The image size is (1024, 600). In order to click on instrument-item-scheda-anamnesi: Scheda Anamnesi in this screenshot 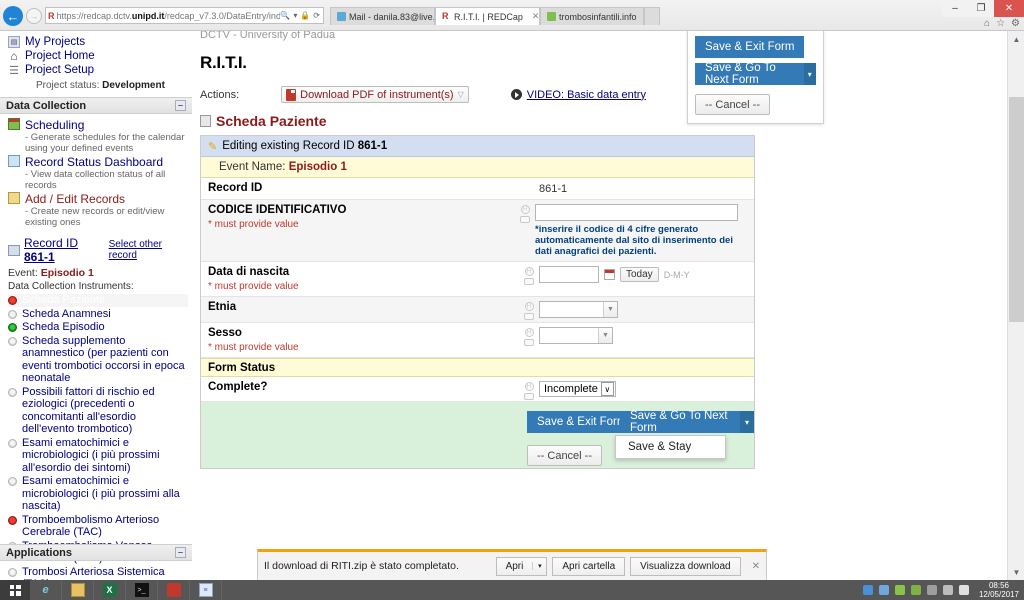, I will do `click(98, 314)`.